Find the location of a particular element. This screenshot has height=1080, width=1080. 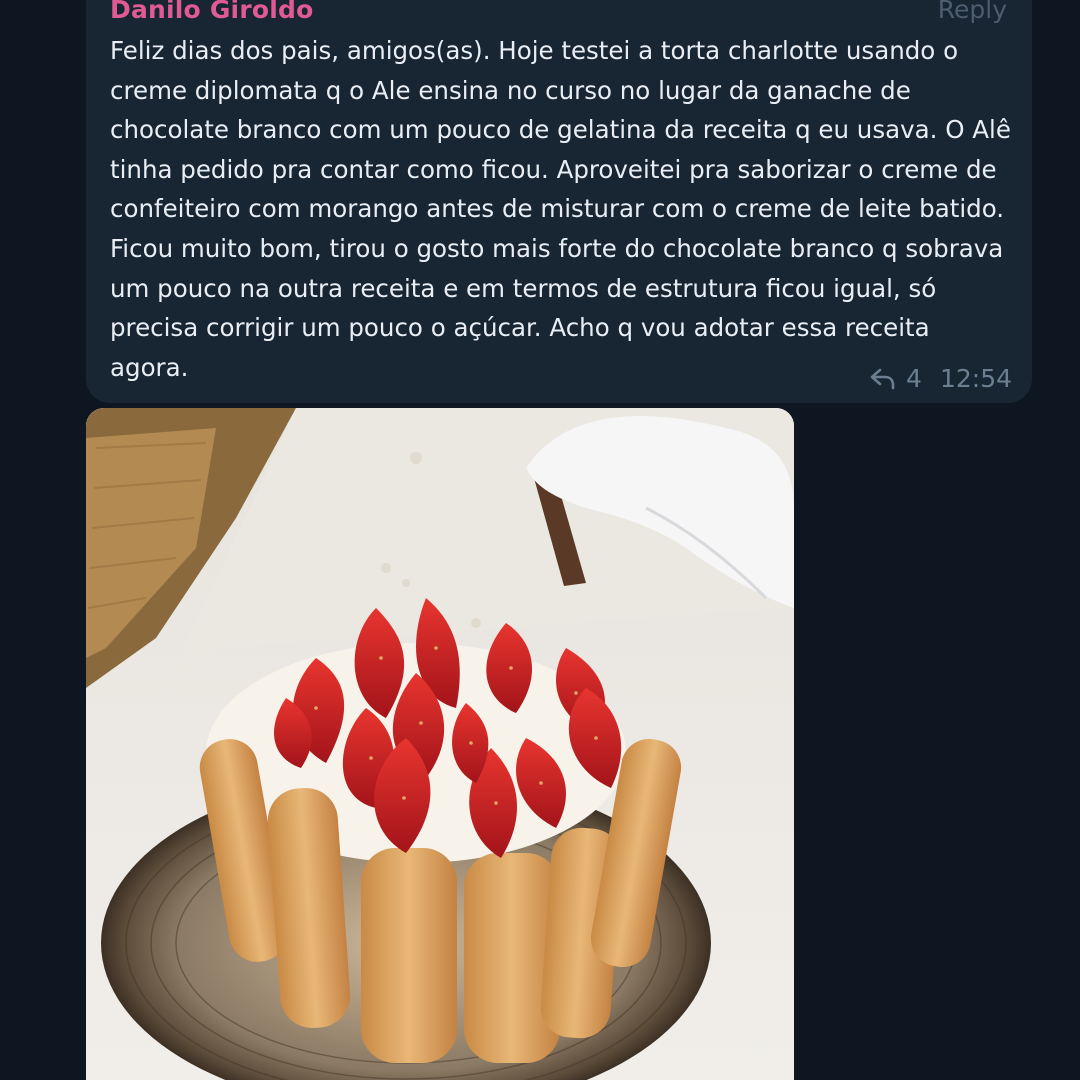

message-meta: 4 12:54 is located at coordinates (941, 378).